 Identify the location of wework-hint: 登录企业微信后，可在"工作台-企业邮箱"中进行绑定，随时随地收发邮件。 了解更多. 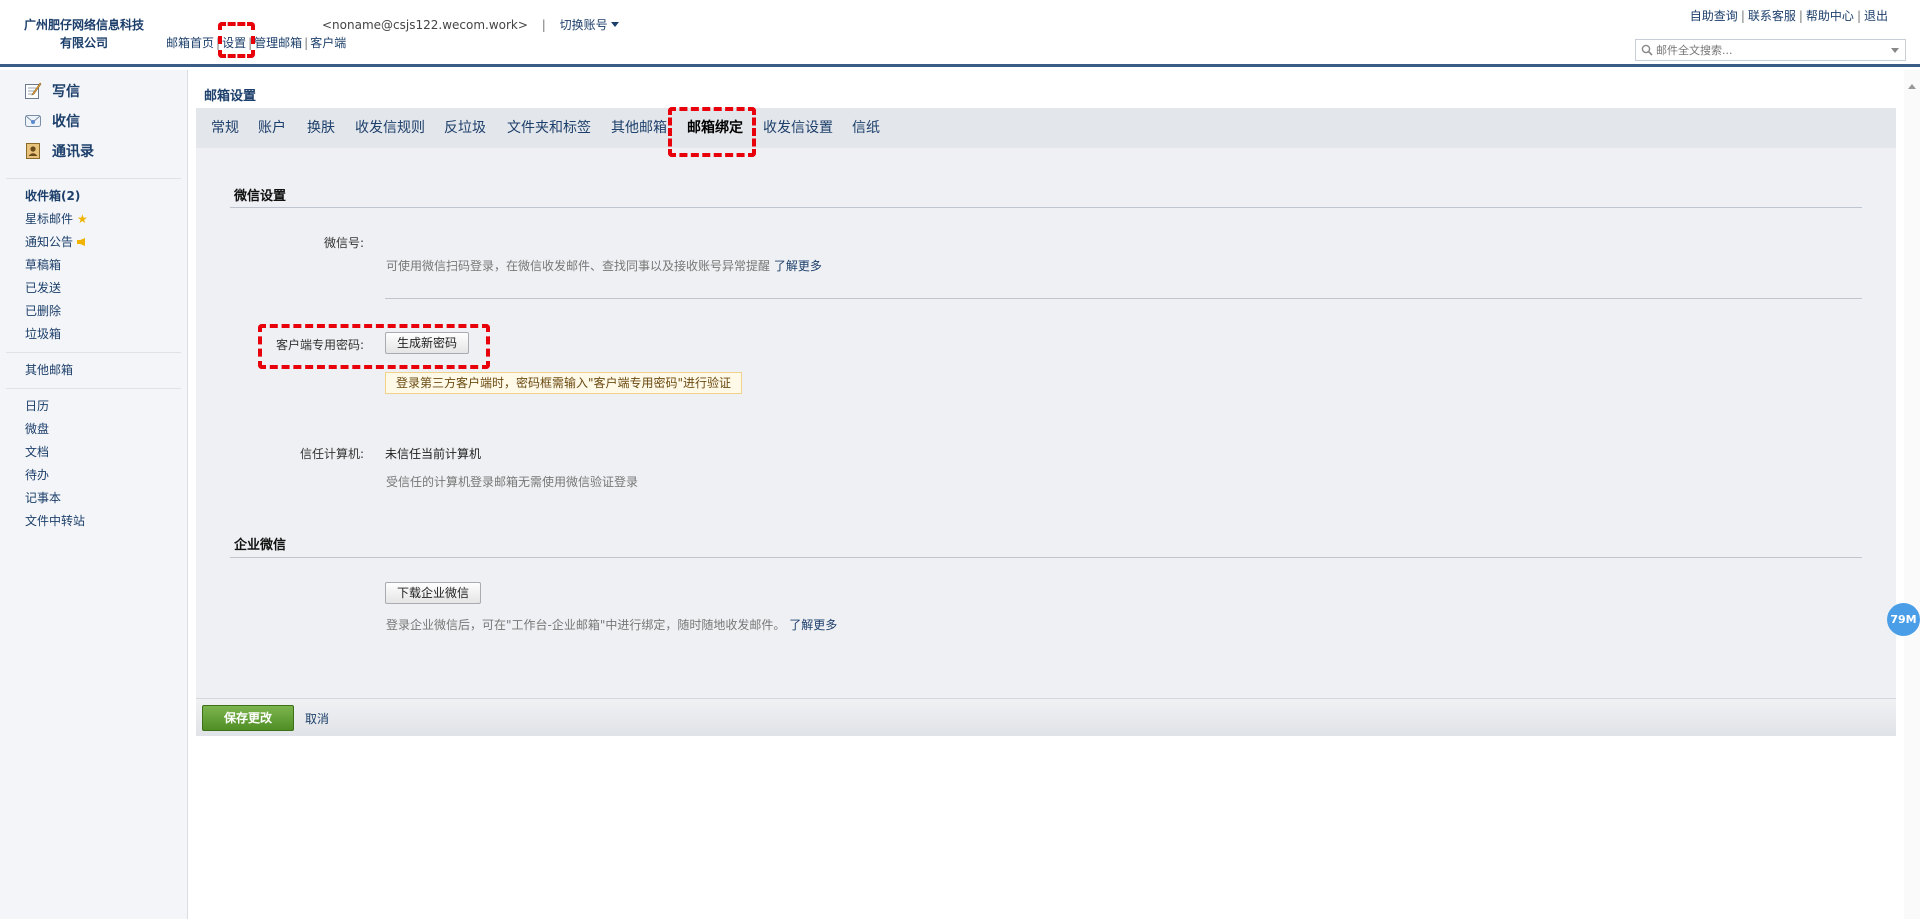
(611, 624).